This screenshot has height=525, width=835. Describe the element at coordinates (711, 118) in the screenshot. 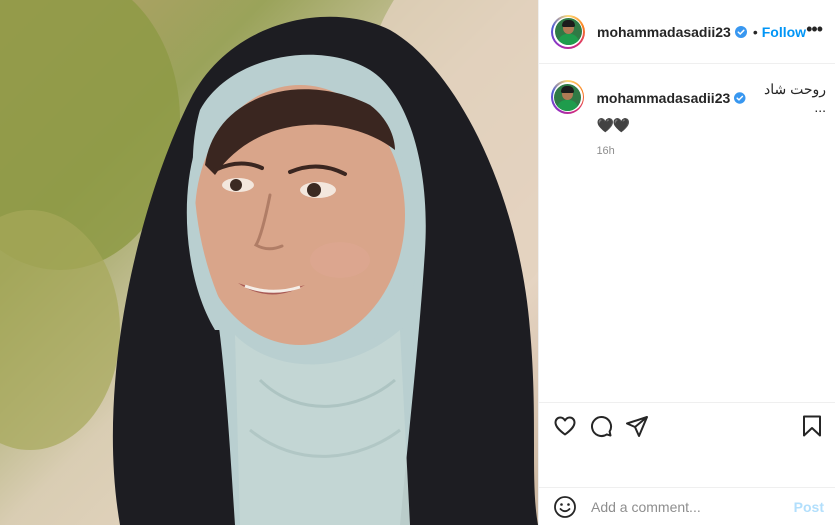

I see `caption-text-wrap: mohammadasadii23 روحت شاد ... 🖤🖤 16h` at that location.